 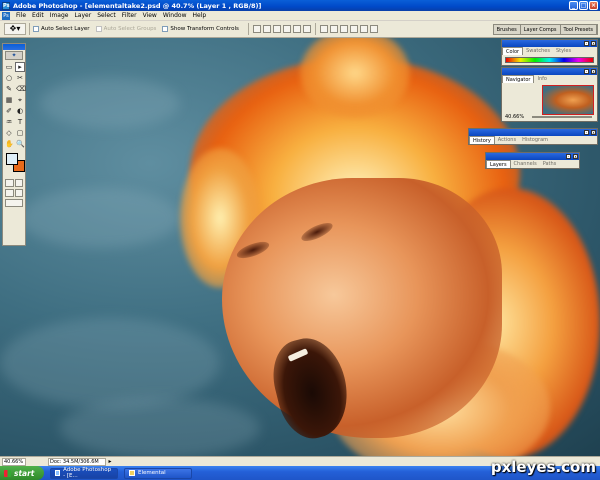 What do you see at coordinates (129, 16) in the screenshot?
I see `menu-filter: Filter` at bounding box center [129, 16].